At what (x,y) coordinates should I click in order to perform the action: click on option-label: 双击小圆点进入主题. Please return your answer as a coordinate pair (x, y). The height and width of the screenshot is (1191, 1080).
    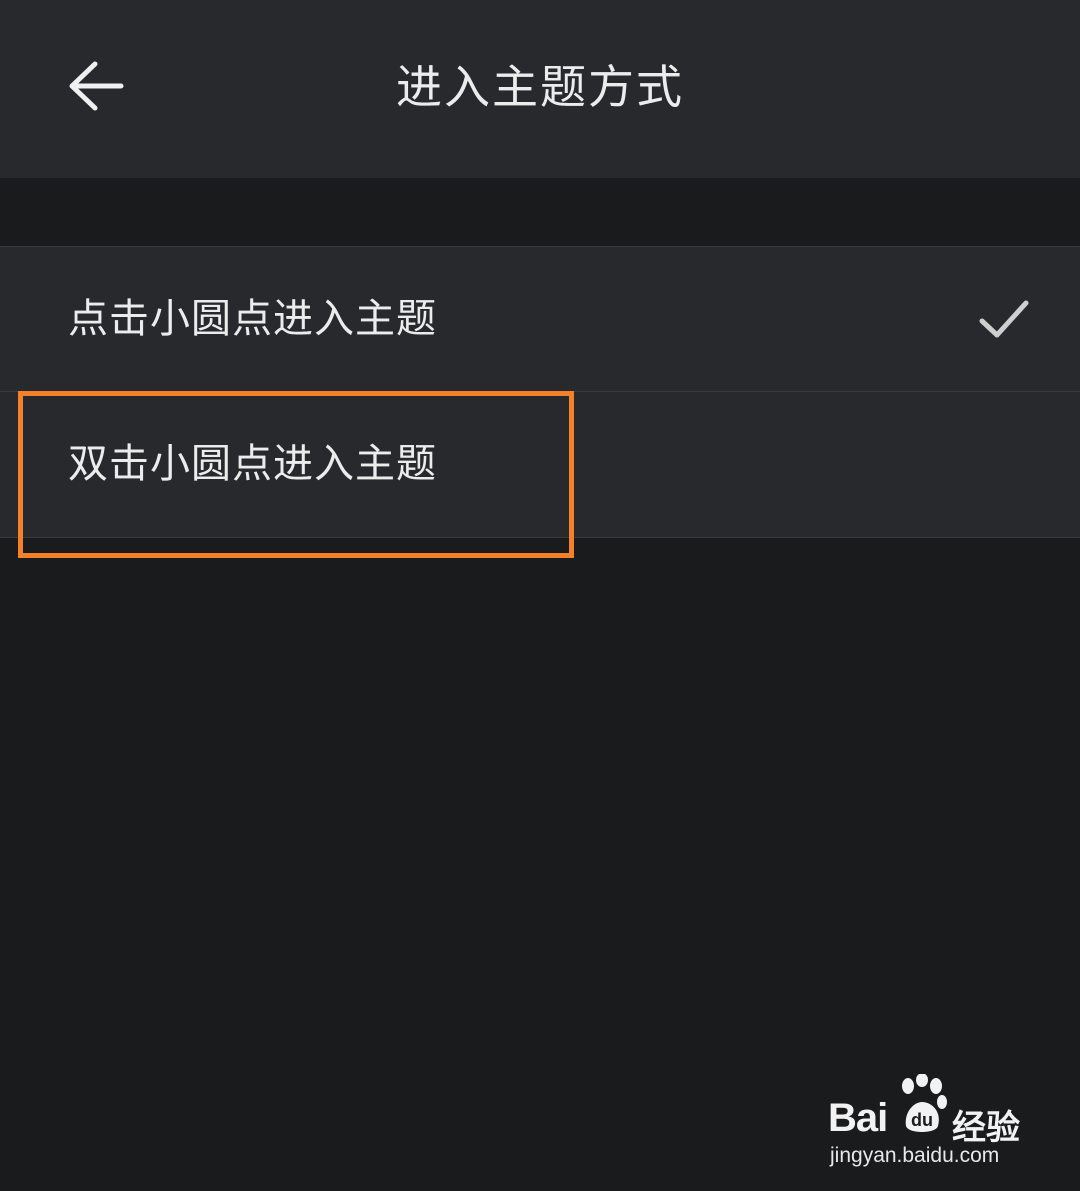
    Looking at the image, I should click on (252, 464).